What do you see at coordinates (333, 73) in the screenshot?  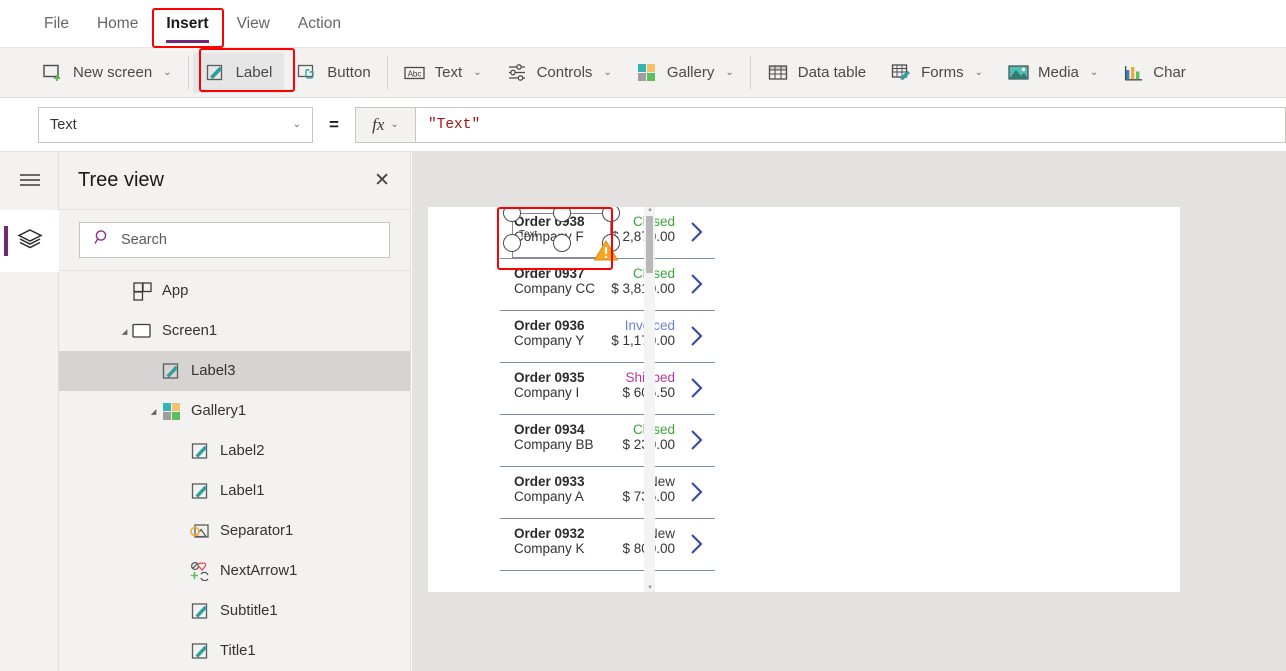 I see `ribbon-button-button: Button` at bounding box center [333, 73].